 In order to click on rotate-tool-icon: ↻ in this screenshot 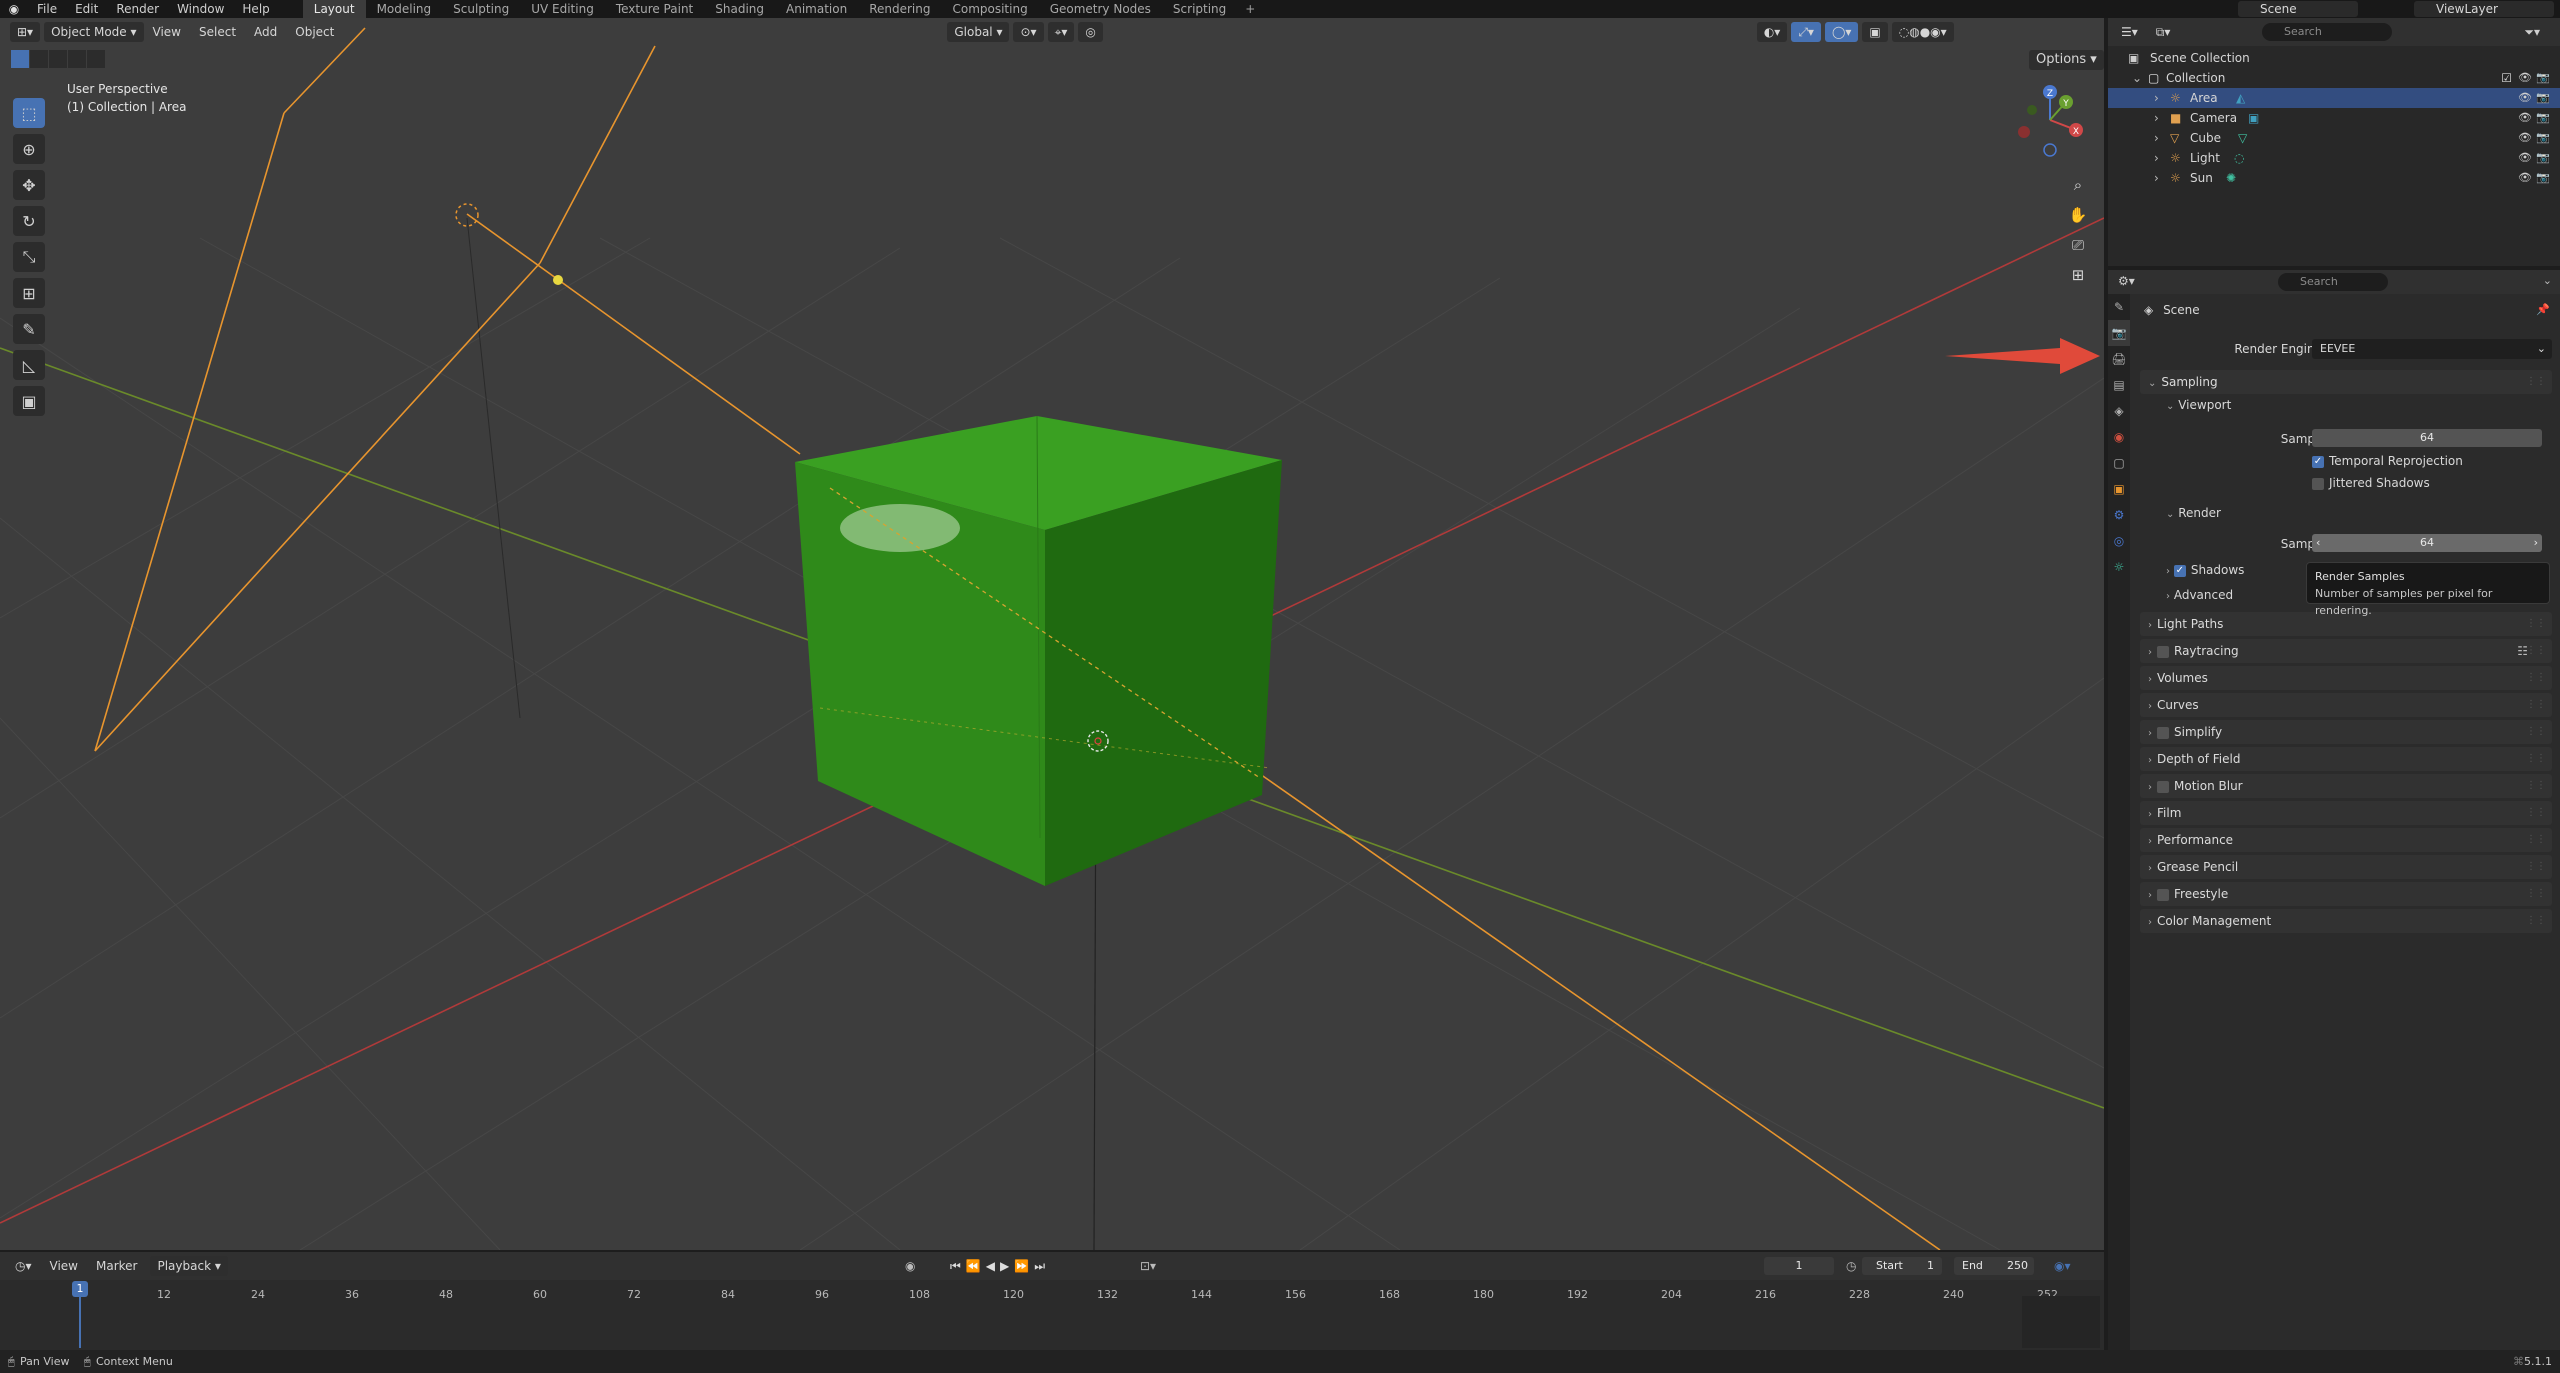, I will do `click(29, 221)`.